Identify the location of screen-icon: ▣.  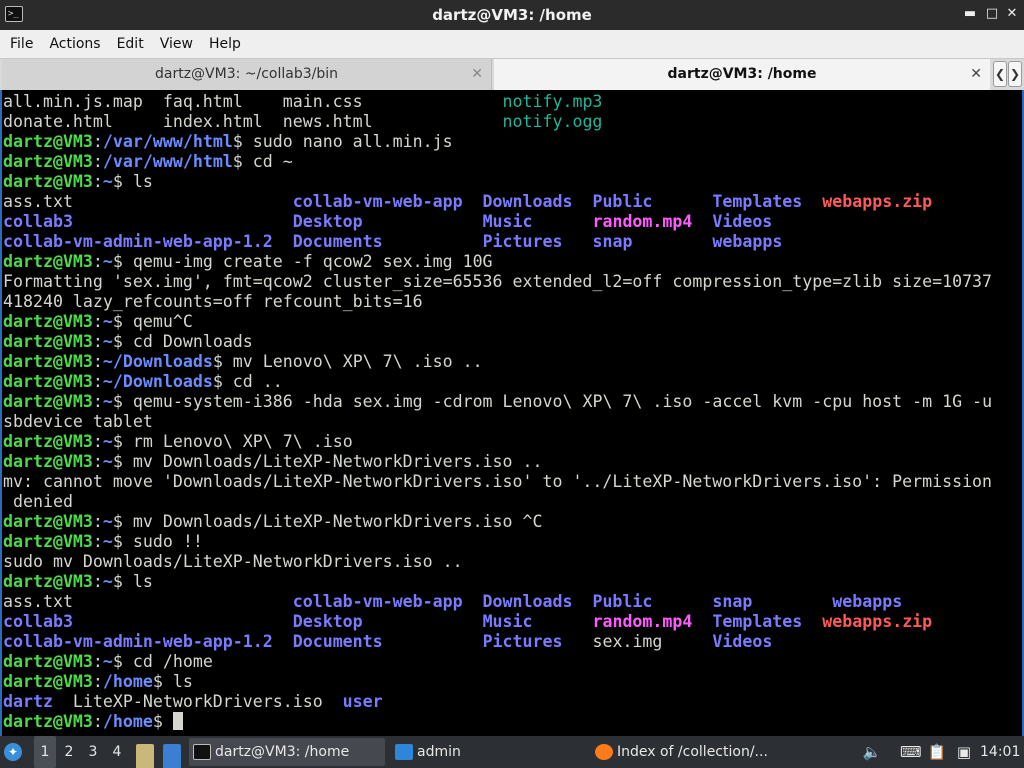
(964, 752).